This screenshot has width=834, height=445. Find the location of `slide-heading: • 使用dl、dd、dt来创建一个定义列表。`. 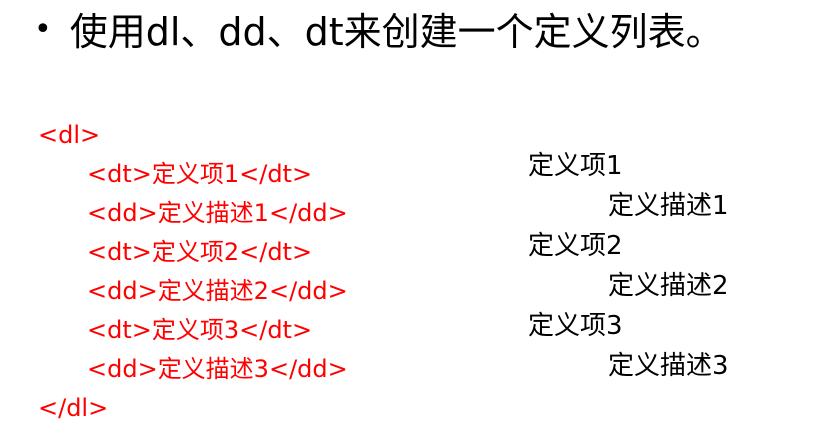

slide-heading: • 使用dl、dd、dt来创建一个定义列表。 is located at coordinates (379, 32).